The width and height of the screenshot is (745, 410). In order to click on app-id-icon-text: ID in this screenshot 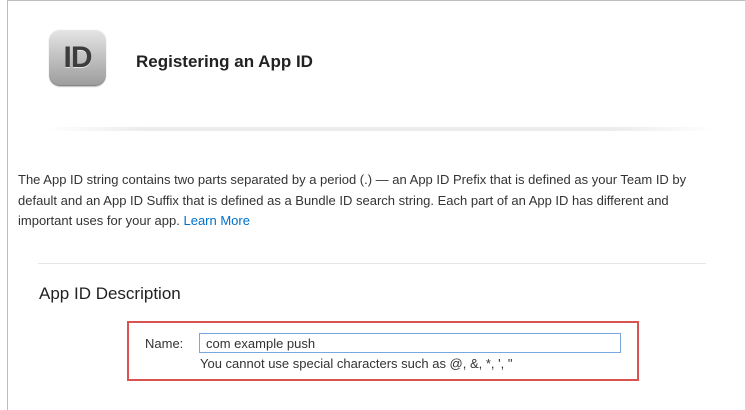, I will do `click(78, 57)`.